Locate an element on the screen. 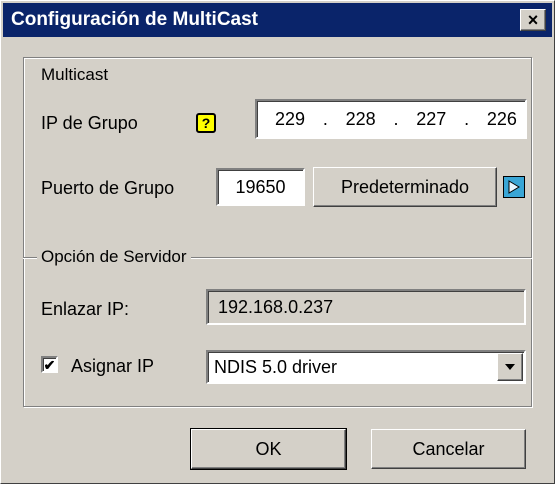 This screenshot has width=555, height=484. ok-button-label: OK is located at coordinates (268, 448).